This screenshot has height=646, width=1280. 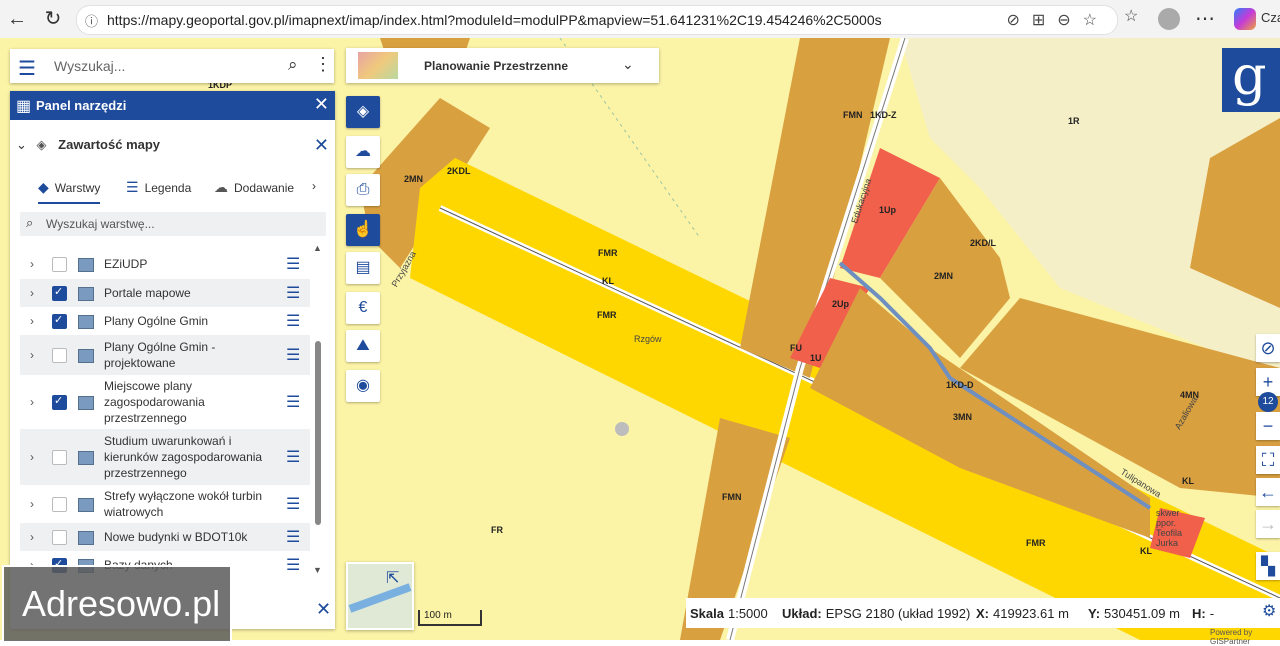 What do you see at coordinates (1251, 78) in the screenshot?
I see `geoportal-logo: g` at bounding box center [1251, 78].